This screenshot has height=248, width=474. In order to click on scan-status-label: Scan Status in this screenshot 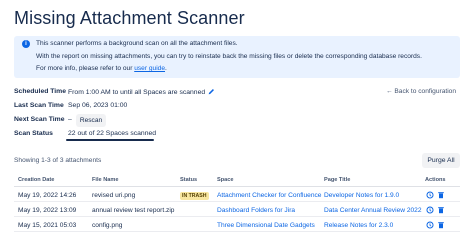, I will do `click(33, 133)`.